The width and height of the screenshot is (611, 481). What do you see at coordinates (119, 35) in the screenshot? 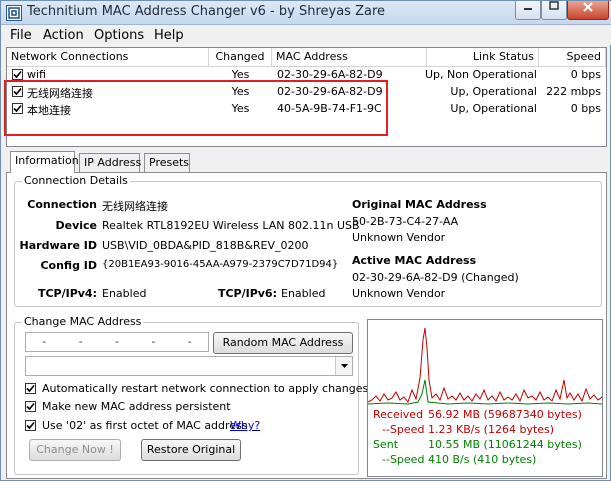
I see `menu-options: Options` at bounding box center [119, 35].